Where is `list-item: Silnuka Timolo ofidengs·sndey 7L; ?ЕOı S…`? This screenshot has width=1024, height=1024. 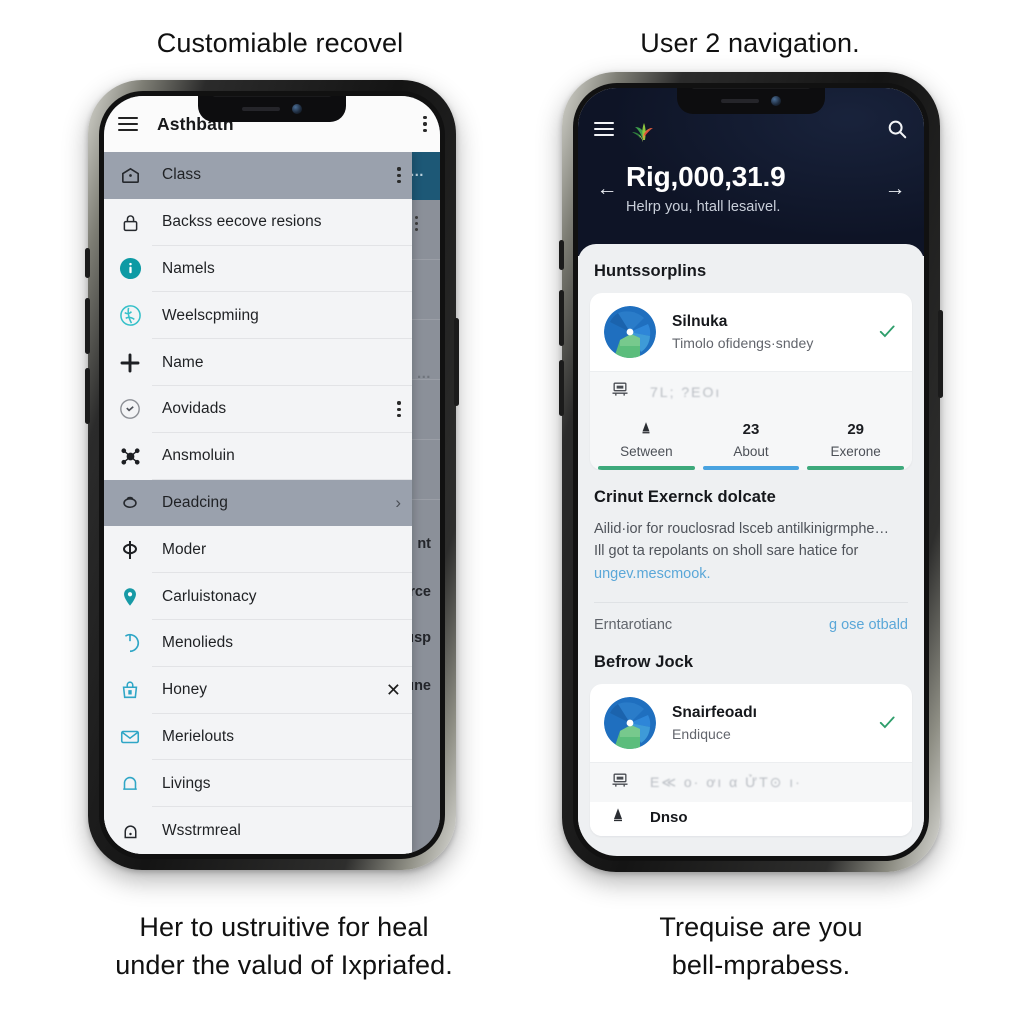
list-item: Silnuka Timolo ofidengs·sndey 7L; ?ЕOı S… is located at coordinates (751, 381).